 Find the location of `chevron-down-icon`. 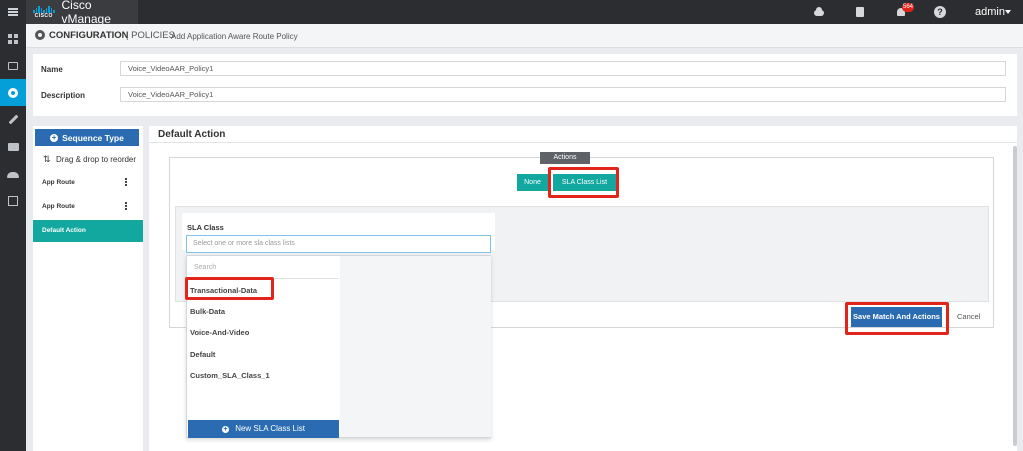

chevron-down-icon is located at coordinates (1008, 12).